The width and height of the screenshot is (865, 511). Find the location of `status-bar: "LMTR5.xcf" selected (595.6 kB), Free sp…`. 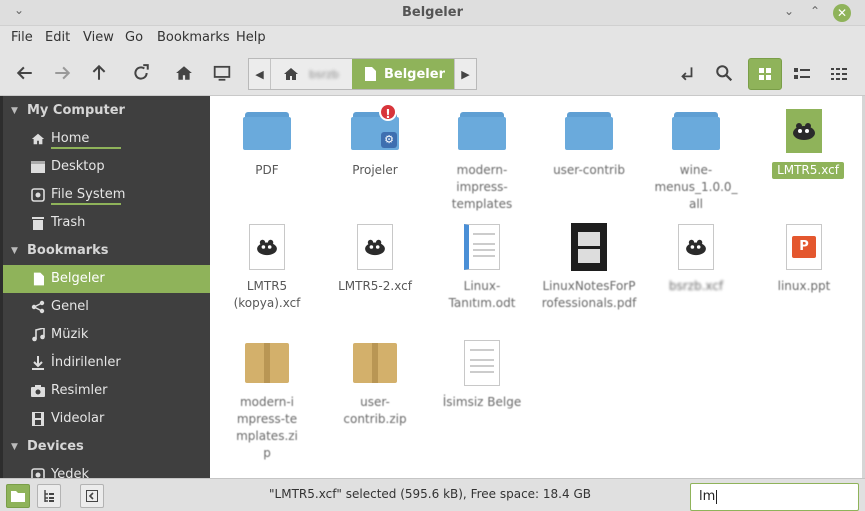

status-bar: "LMTR5.xcf" selected (595.6 kB), Free sp… is located at coordinates (432, 494).